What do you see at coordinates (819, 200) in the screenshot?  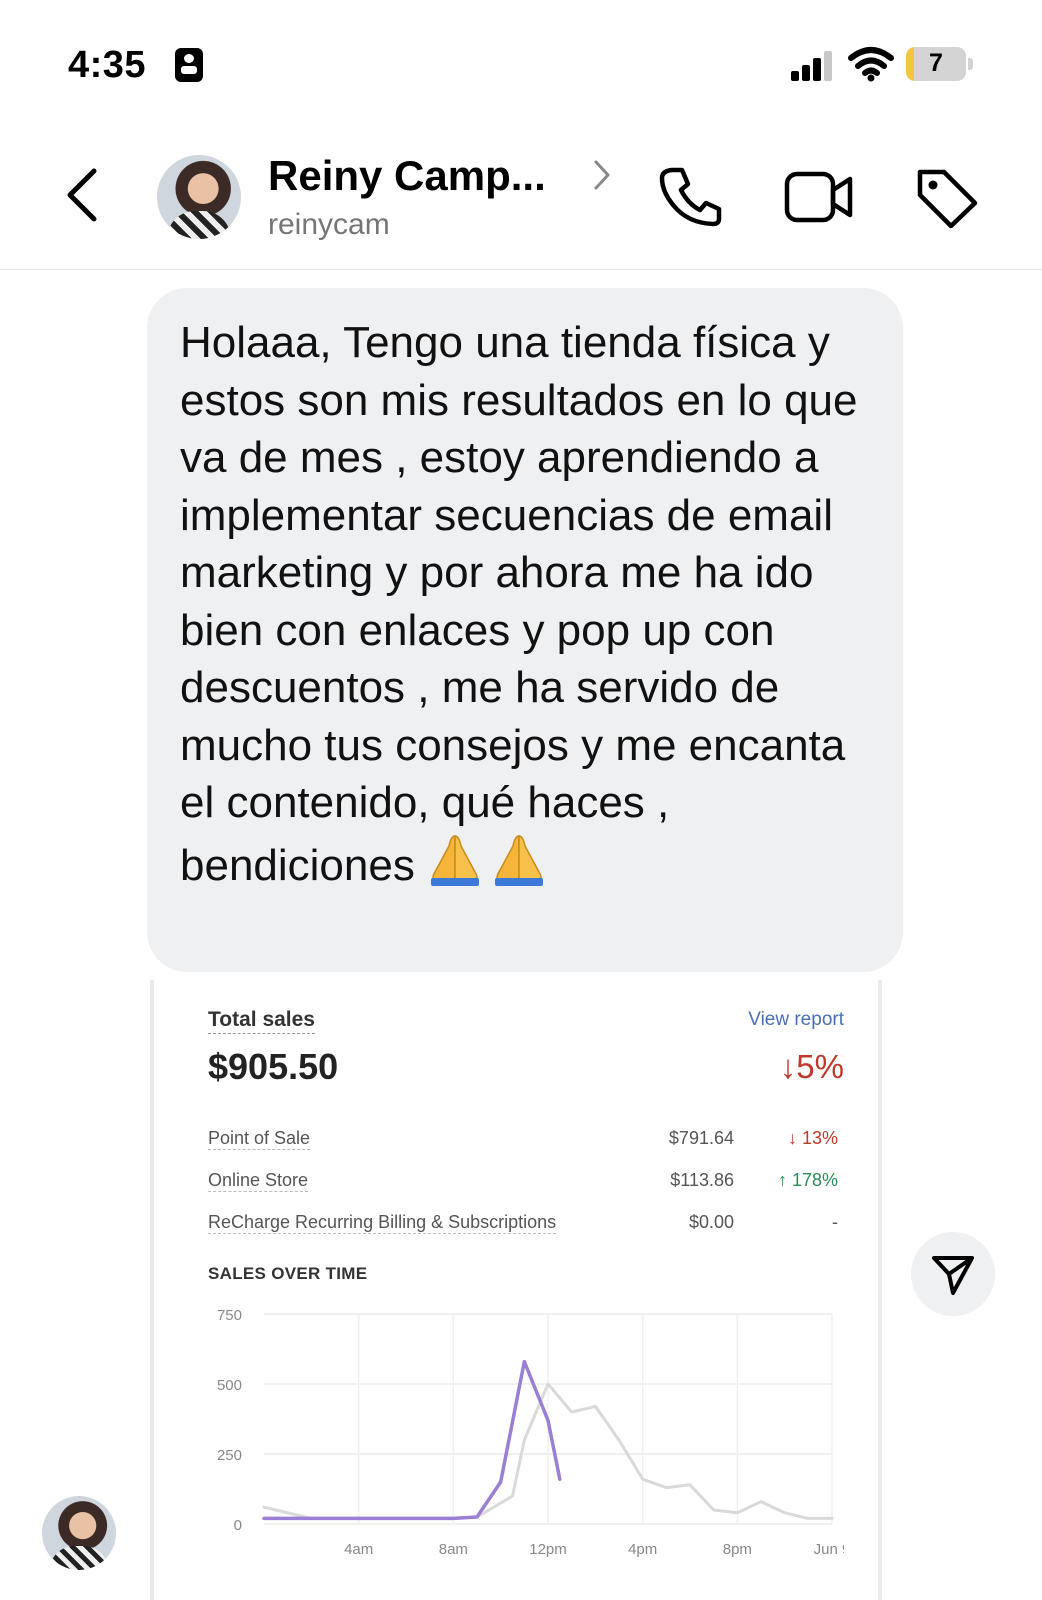 I see `video-camera-icon` at bounding box center [819, 200].